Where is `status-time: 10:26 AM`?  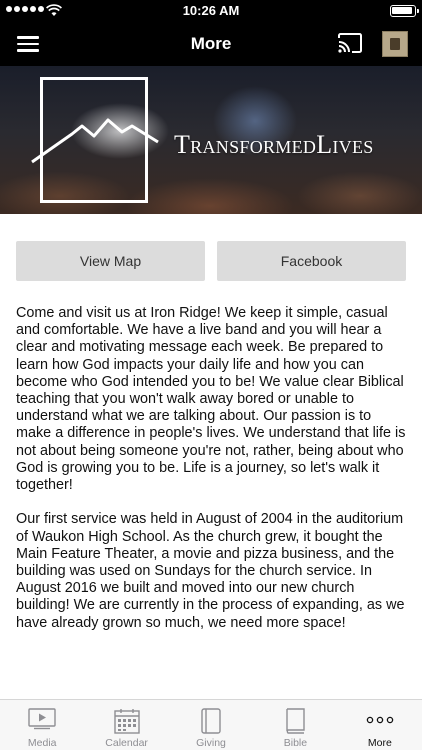 status-time: 10:26 AM is located at coordinates (211, 10).